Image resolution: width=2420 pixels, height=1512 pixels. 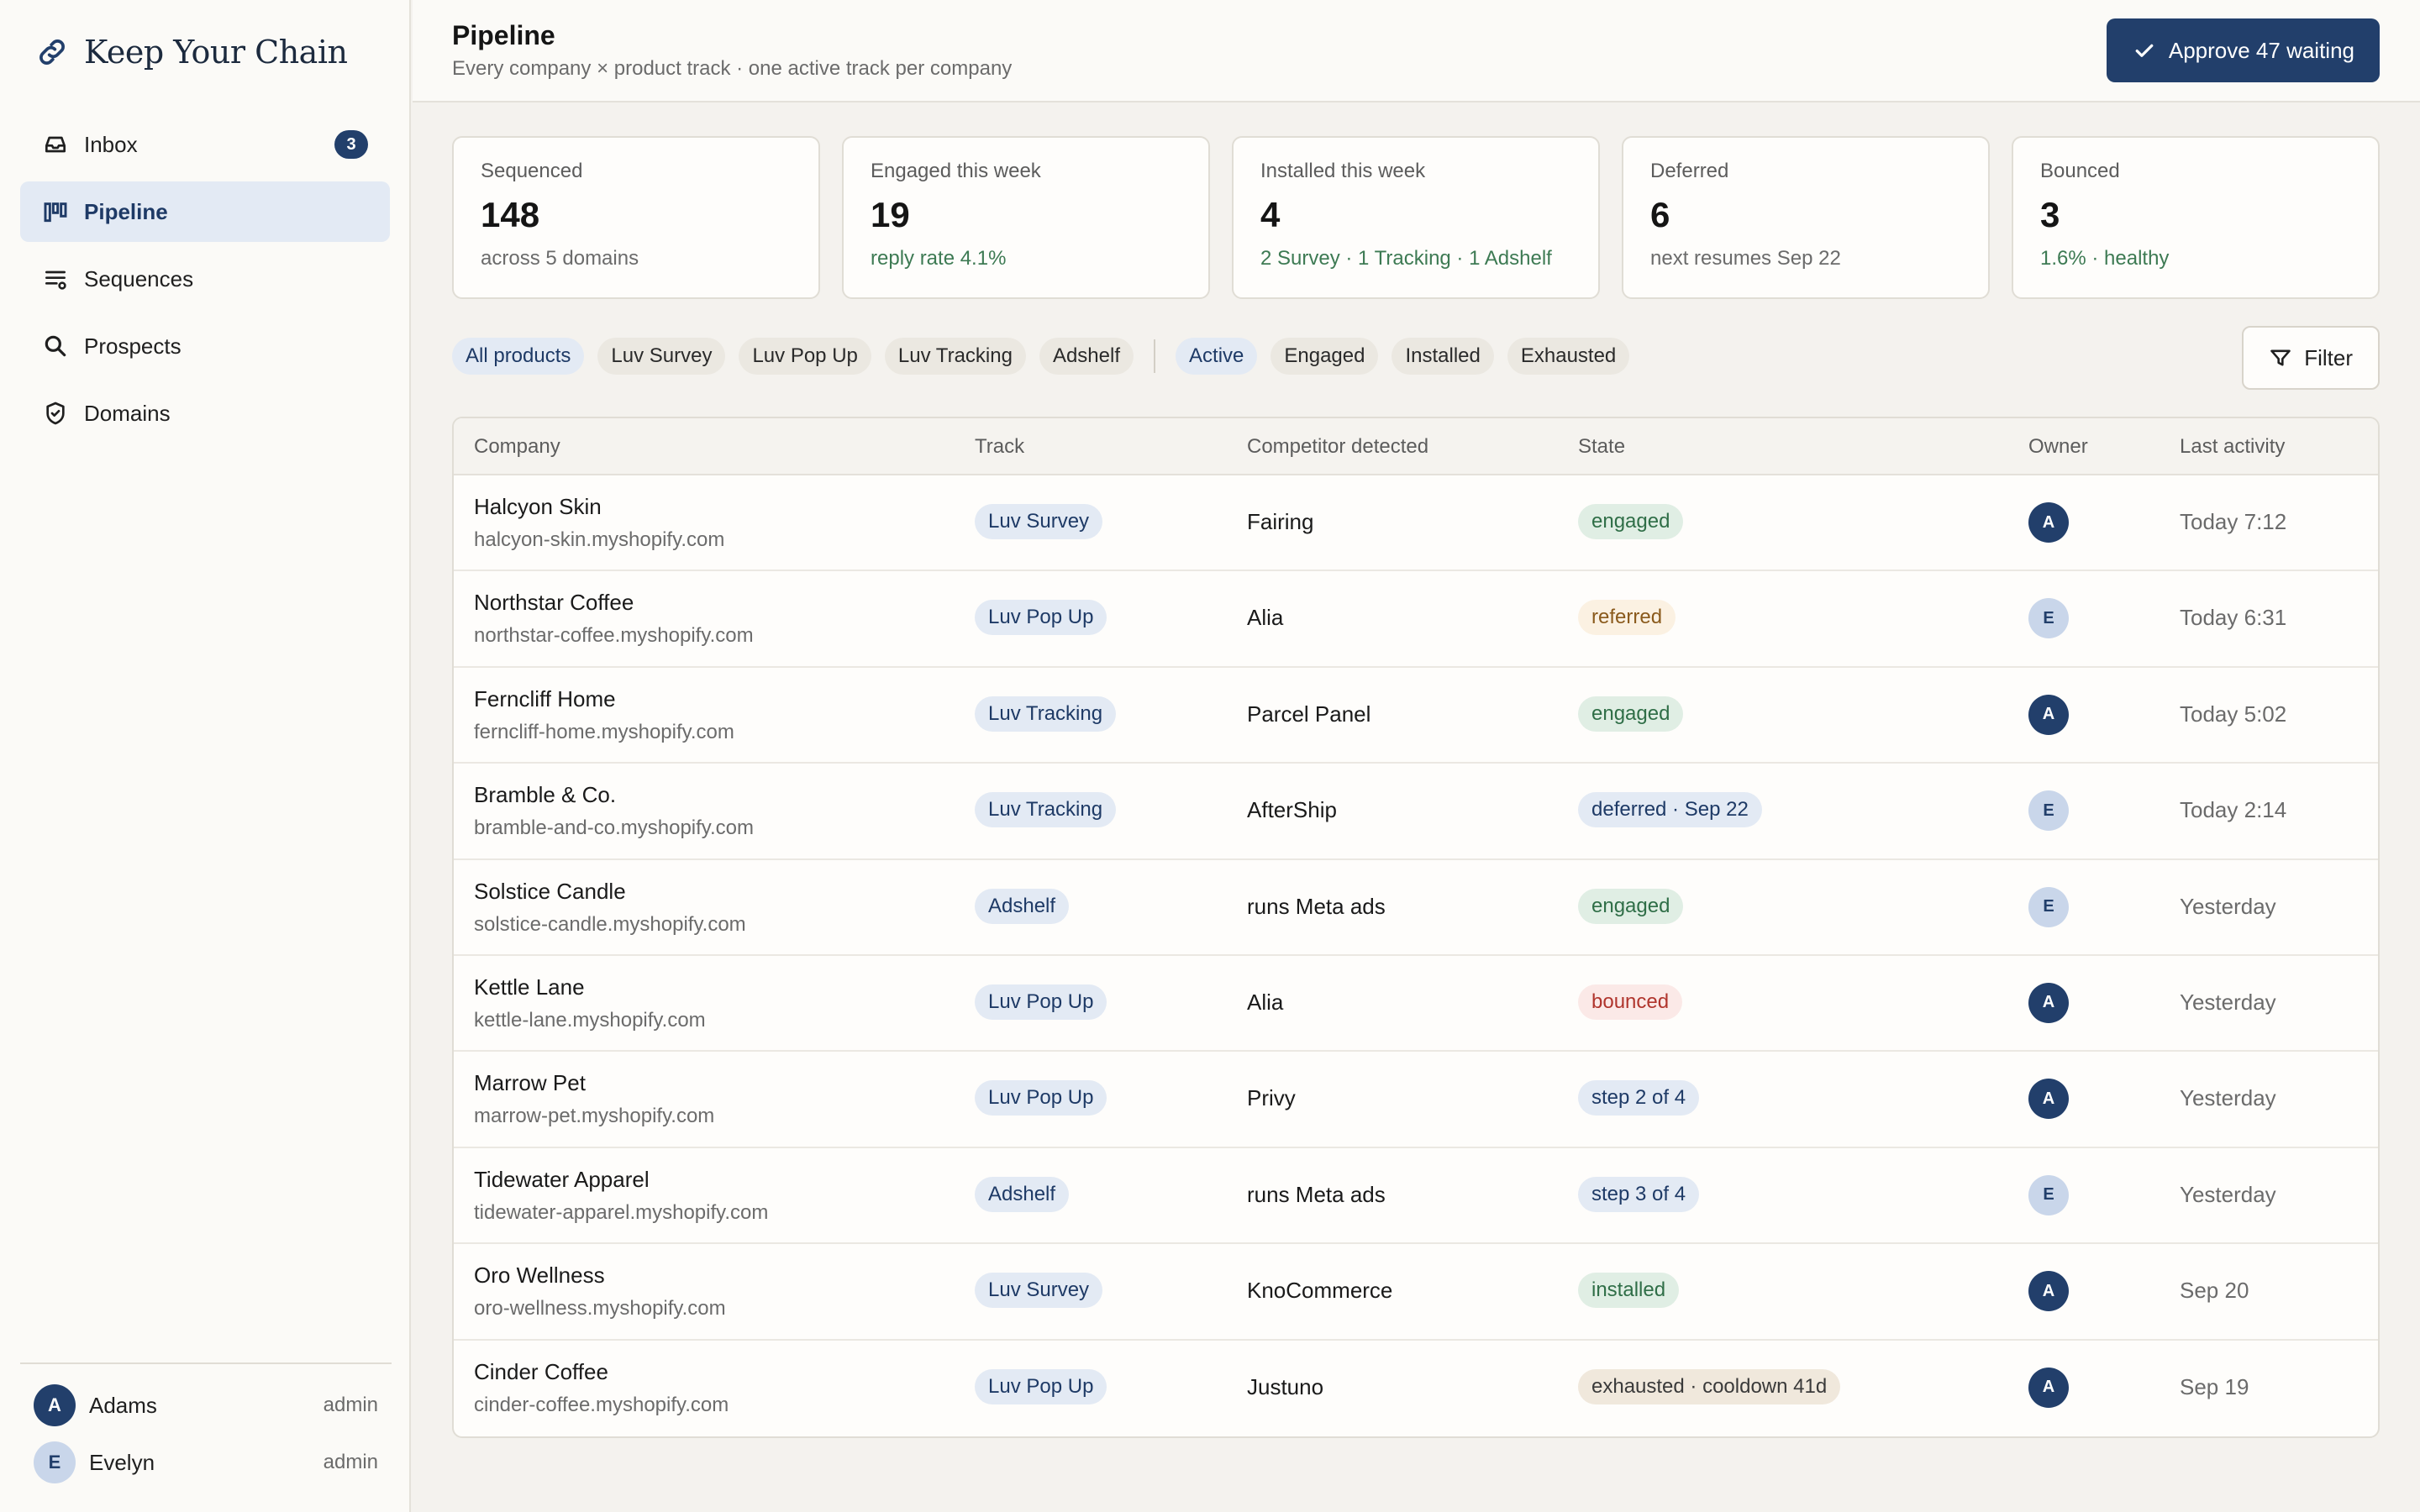 I want to click on last-activity: Sep 20, so click(x=2214, y=1291).